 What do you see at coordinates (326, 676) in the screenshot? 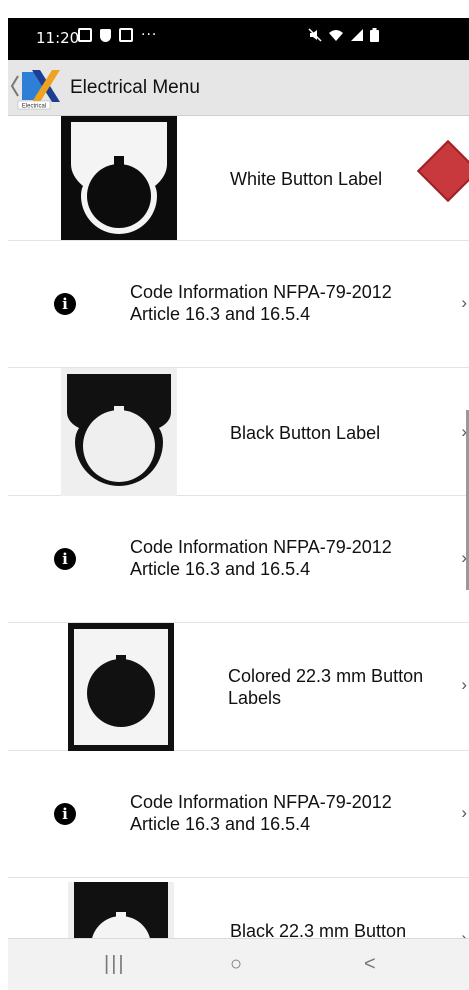
I see `list-item-line1: Colored 22.3 mm Button` at bounding box center [326, 676].